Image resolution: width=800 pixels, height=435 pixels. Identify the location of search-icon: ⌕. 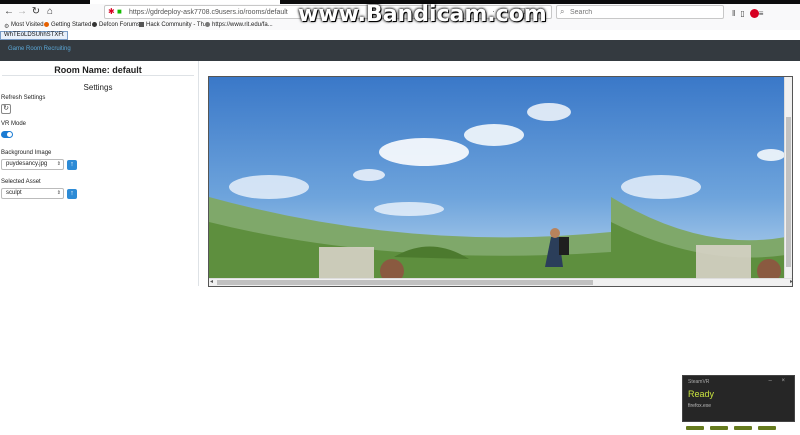
(562, 11).